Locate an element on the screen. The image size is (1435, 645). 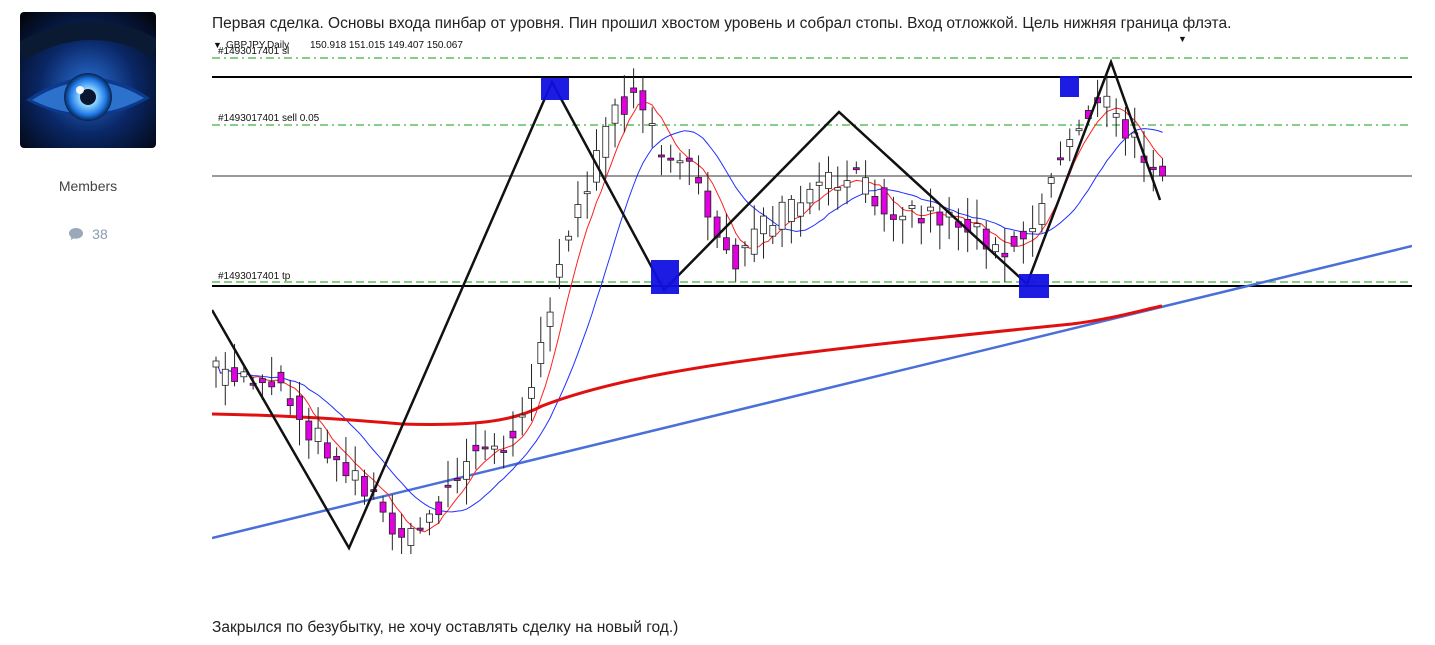
chart-ohlc-label: 150.918 151.015 149.407 150.067 is located at coordinates (386, 45).